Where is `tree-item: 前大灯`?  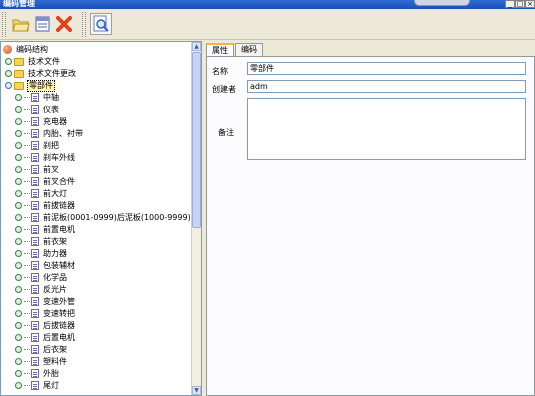 tree-item: 前大灯 is located at coordinates (41, 193).